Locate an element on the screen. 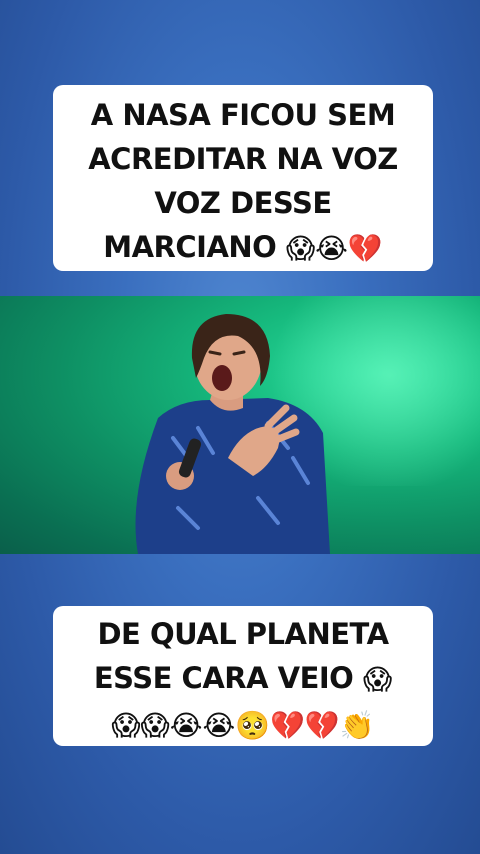 The image size is (480, 854). top-caption-line-2: ACREDITAR NA VOZ is located at coordinates (243, 159).